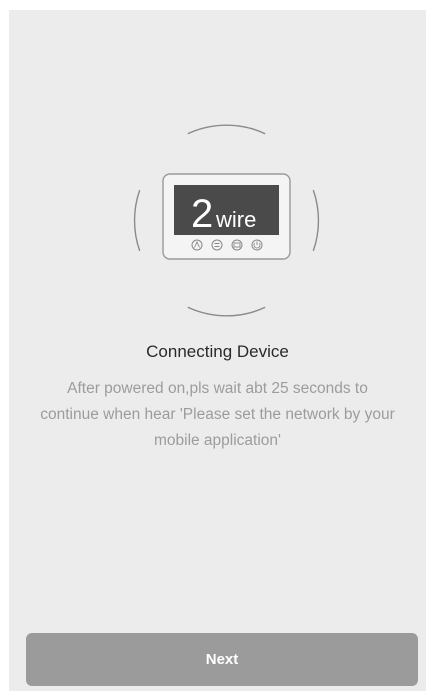  I want to click on next-button: Next, so click(222, 659).